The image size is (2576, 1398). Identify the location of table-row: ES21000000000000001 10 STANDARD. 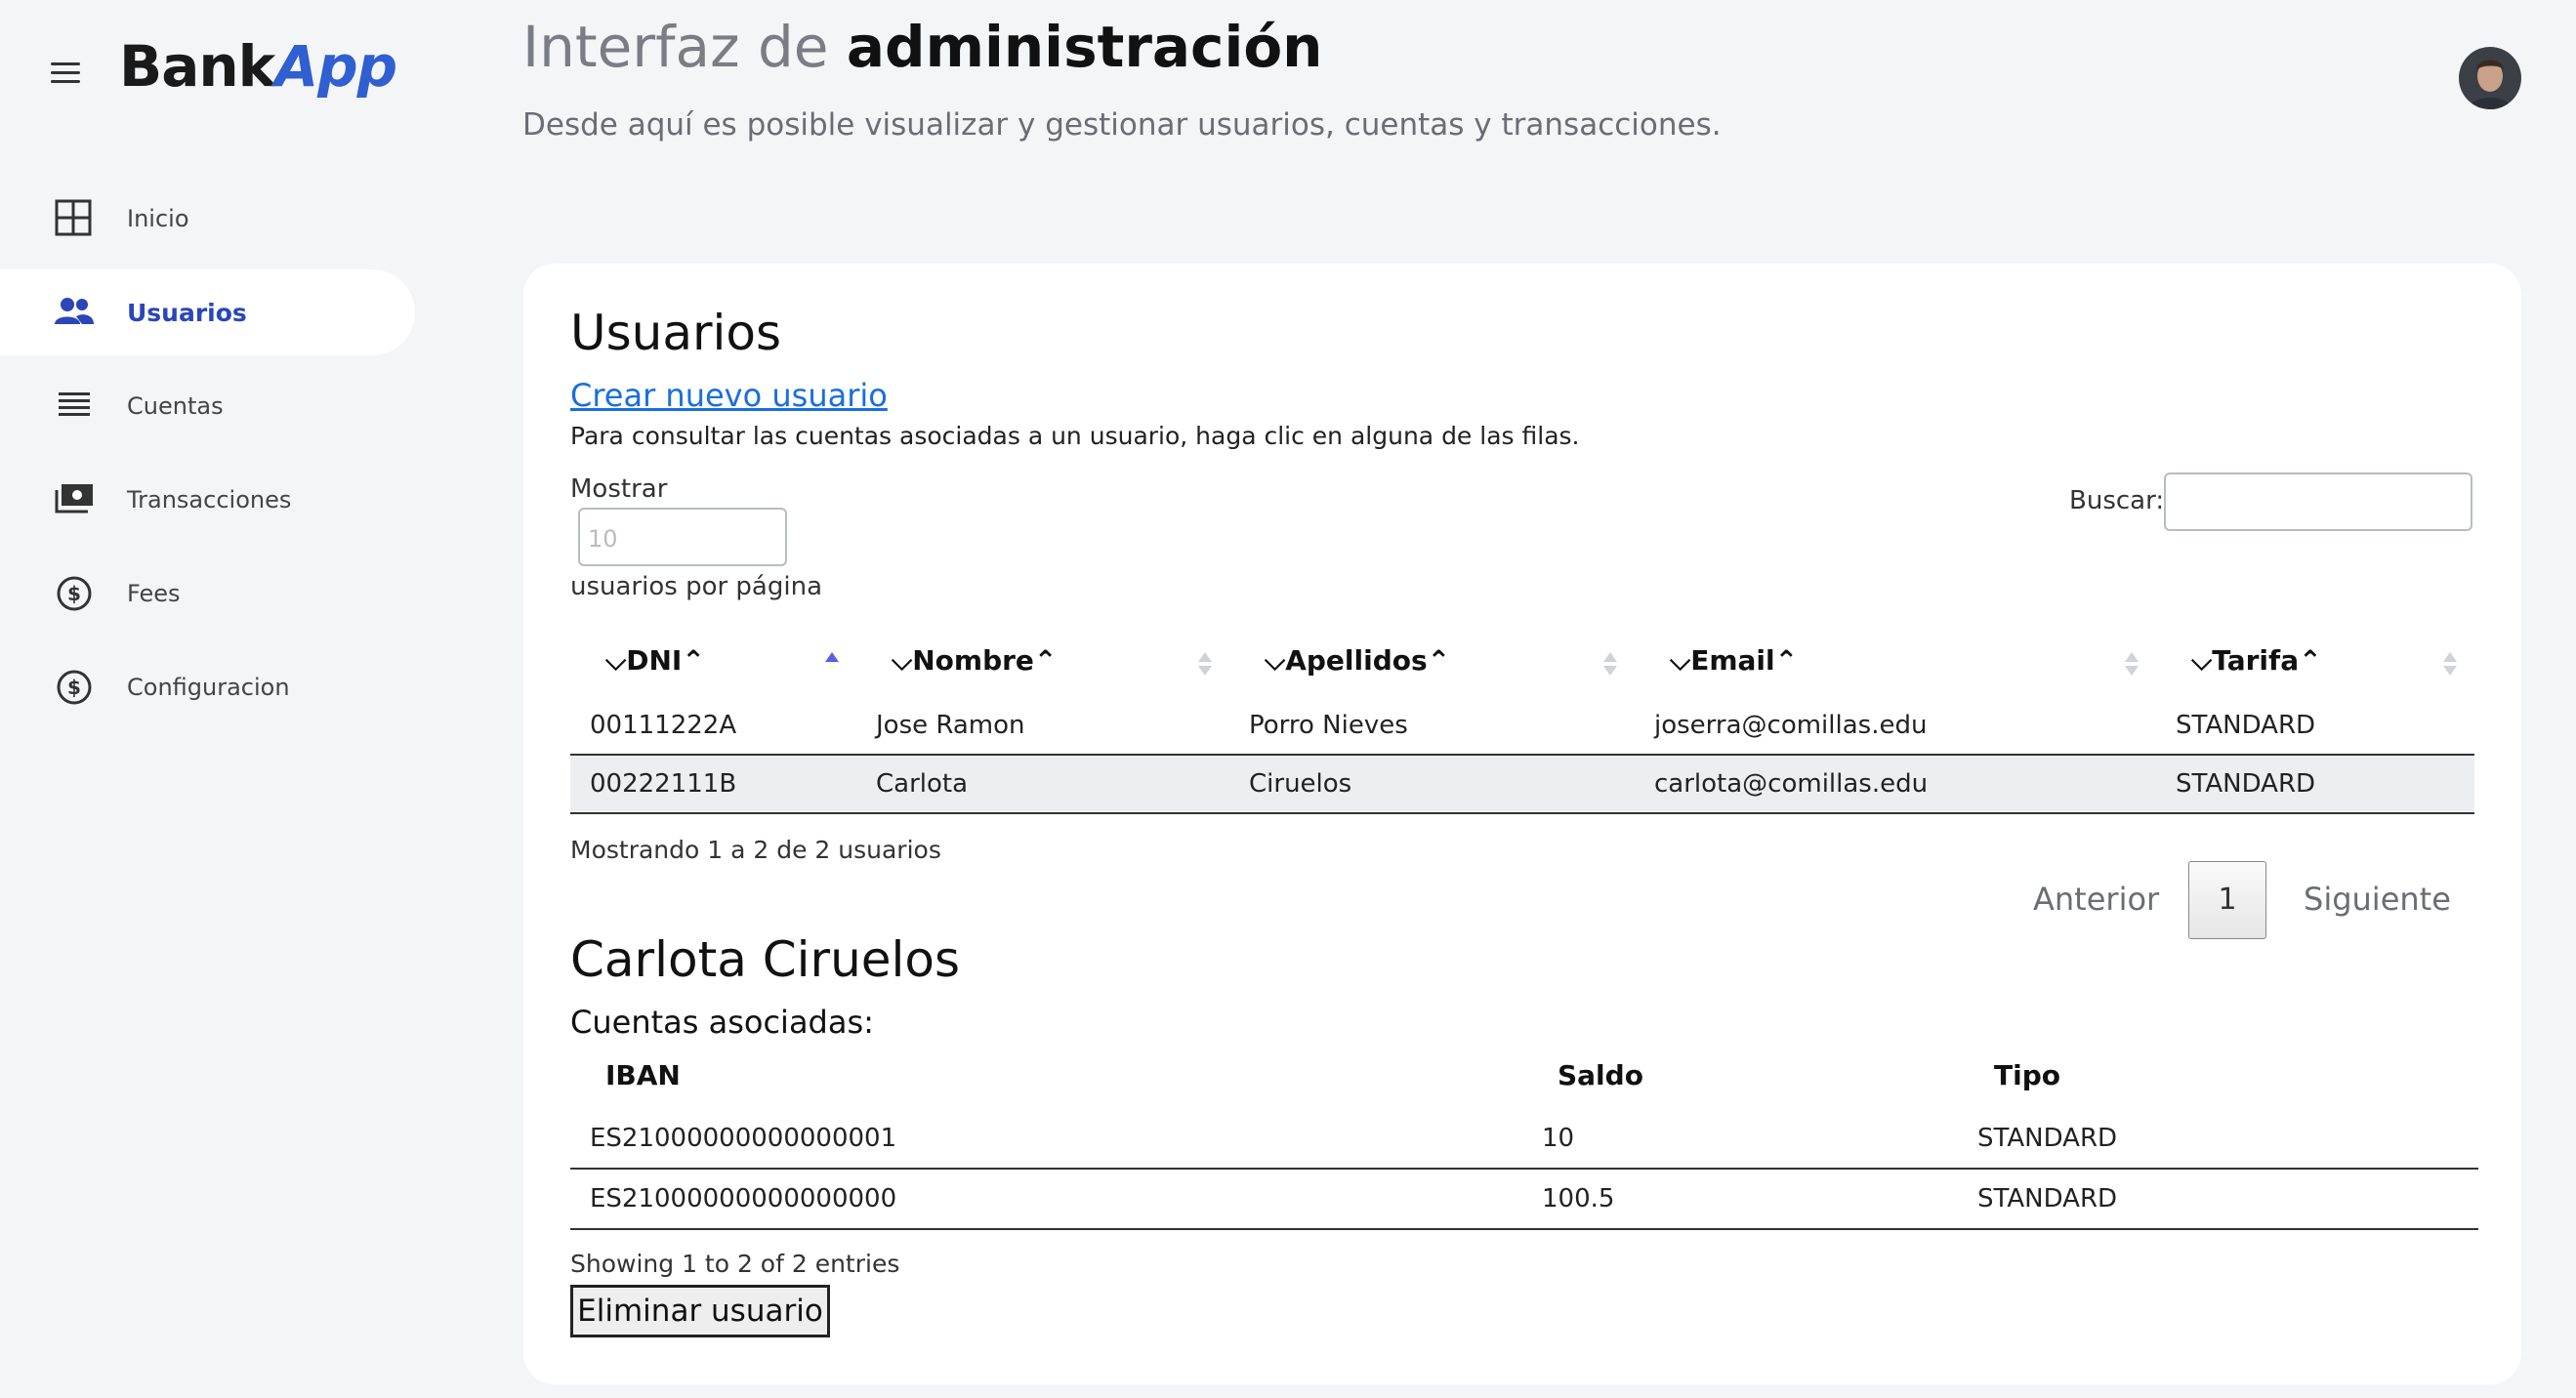
(1524, 1139).